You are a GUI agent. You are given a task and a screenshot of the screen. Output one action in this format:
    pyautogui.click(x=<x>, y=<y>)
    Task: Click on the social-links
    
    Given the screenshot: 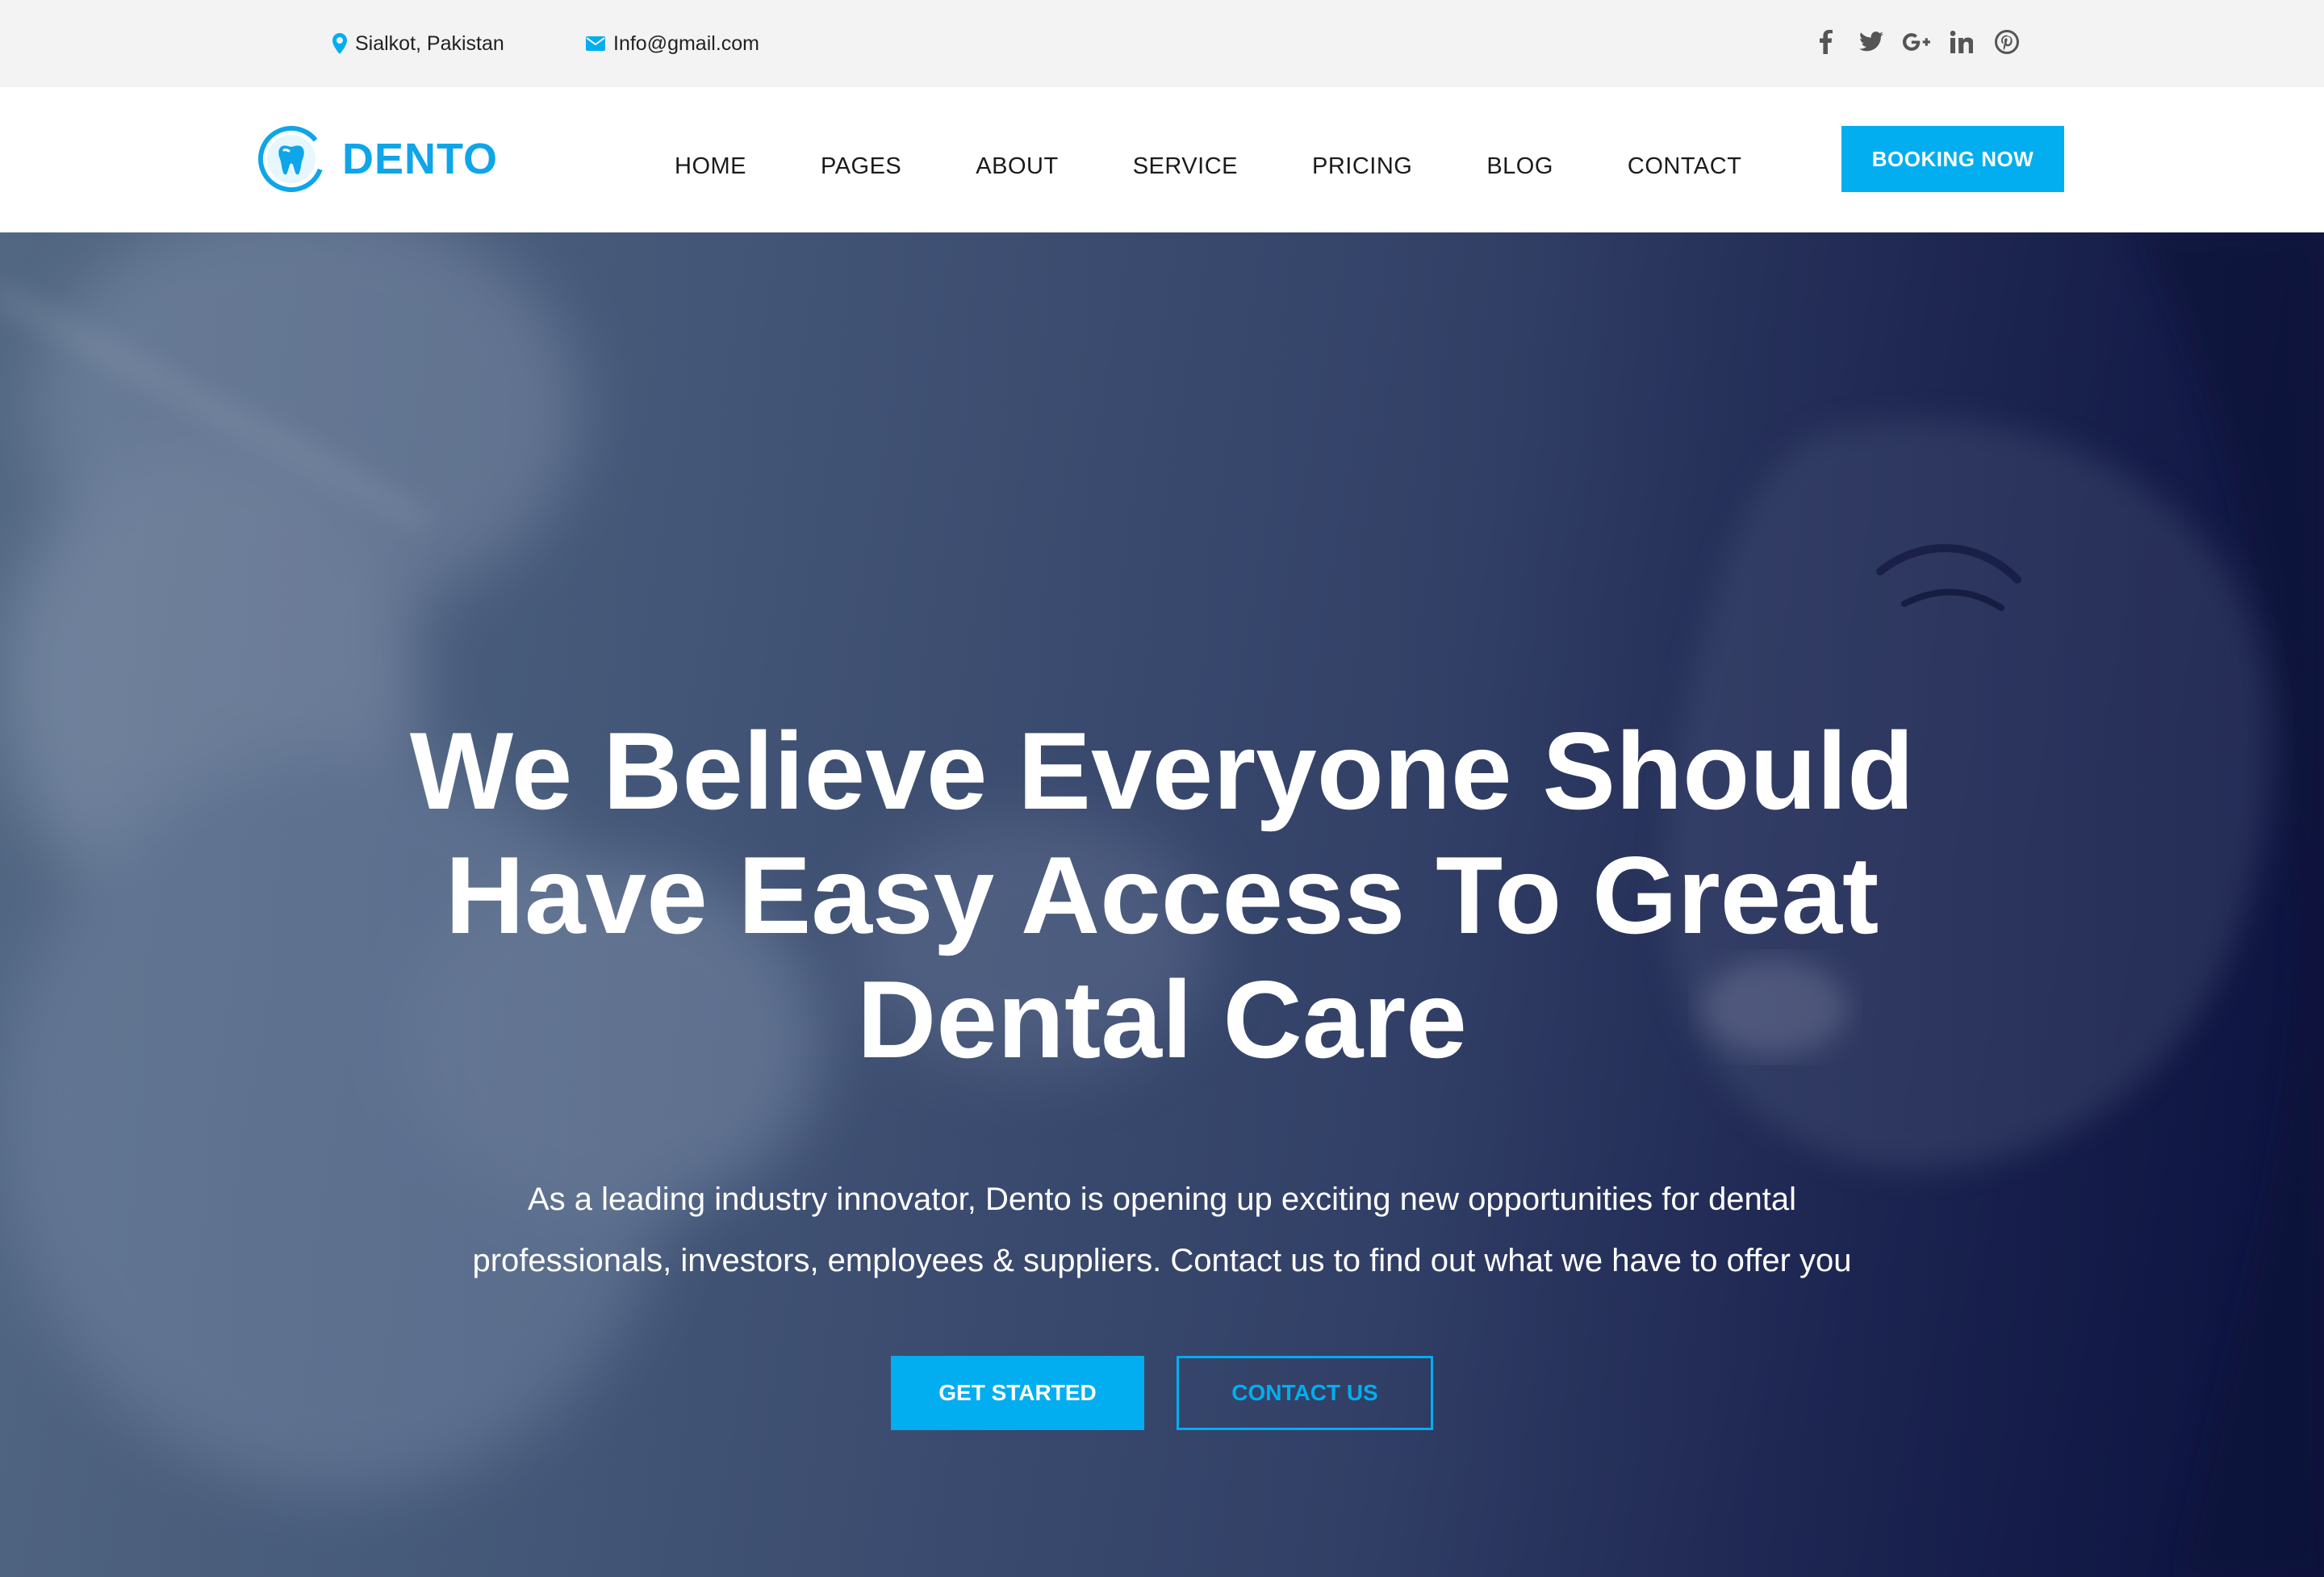 What is the action you would take?
    pyautogui.click(x=1925, y=42)
    